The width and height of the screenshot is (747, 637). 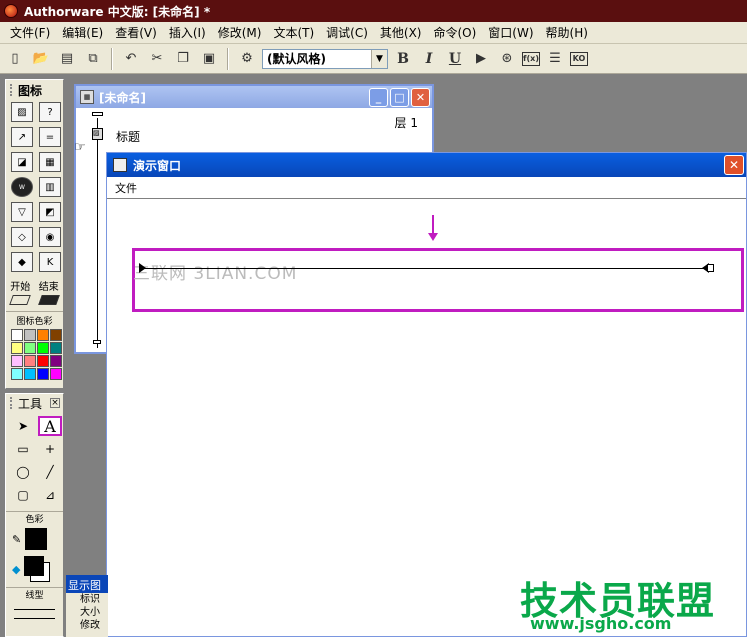 I want to click on thin-line-option, so click(x=34, y=609).